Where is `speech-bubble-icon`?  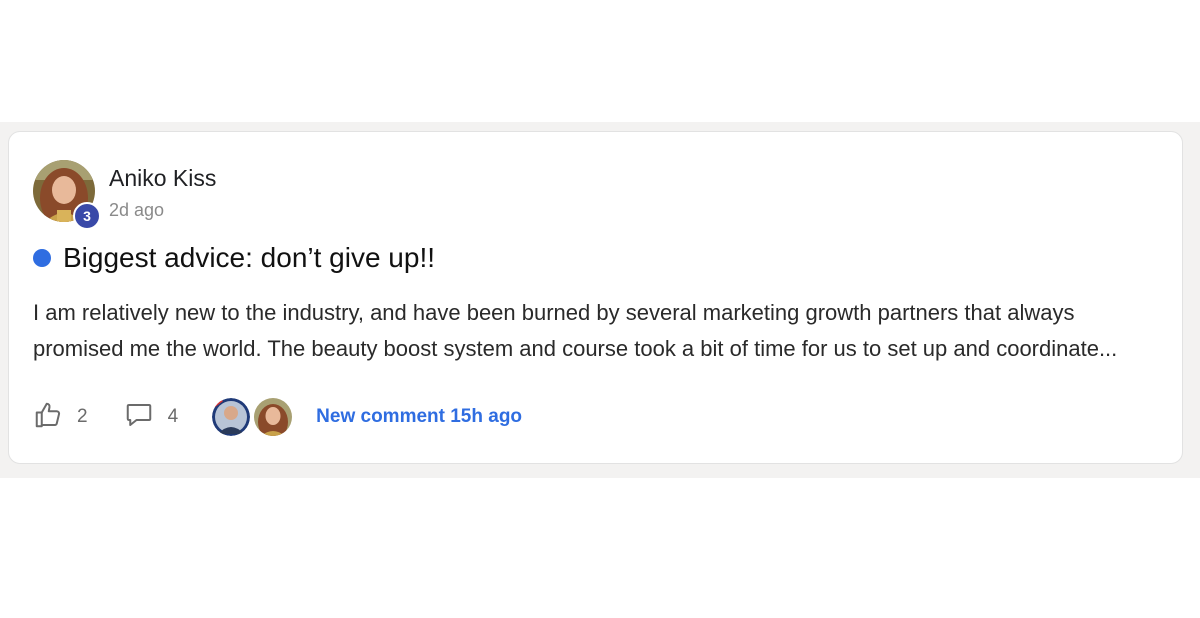 speech-bubble-icon is located at coordinates (139, 417).